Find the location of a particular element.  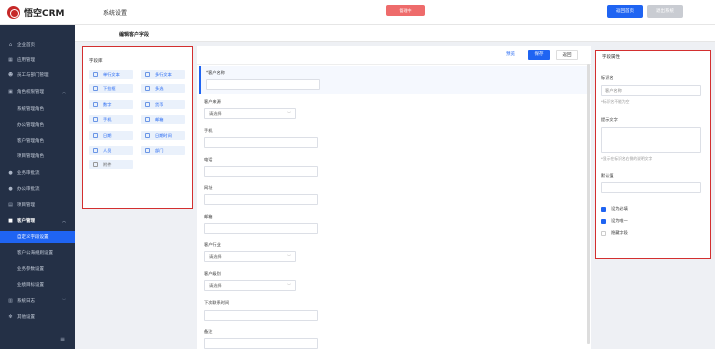

customer-name-input is located at coordinates (263, 84).